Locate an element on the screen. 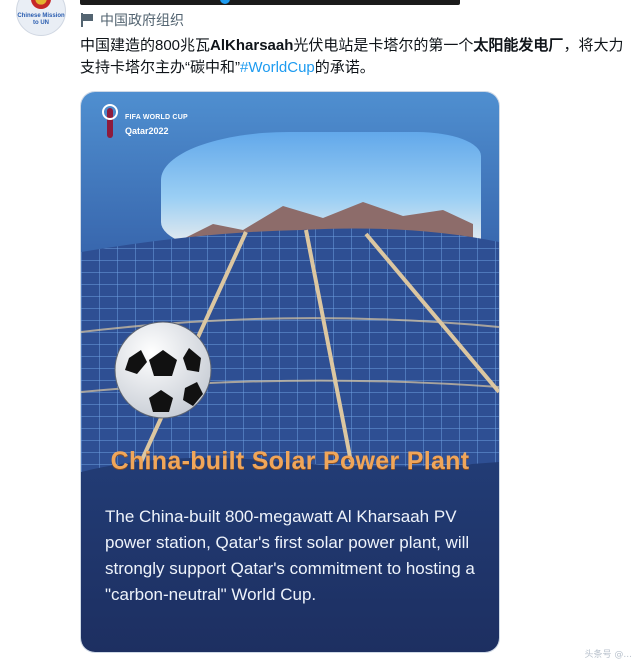 The height and width of the screenshot is (662, 640). hashtag-link: #WorldCup is located at coordinates (277, 67).